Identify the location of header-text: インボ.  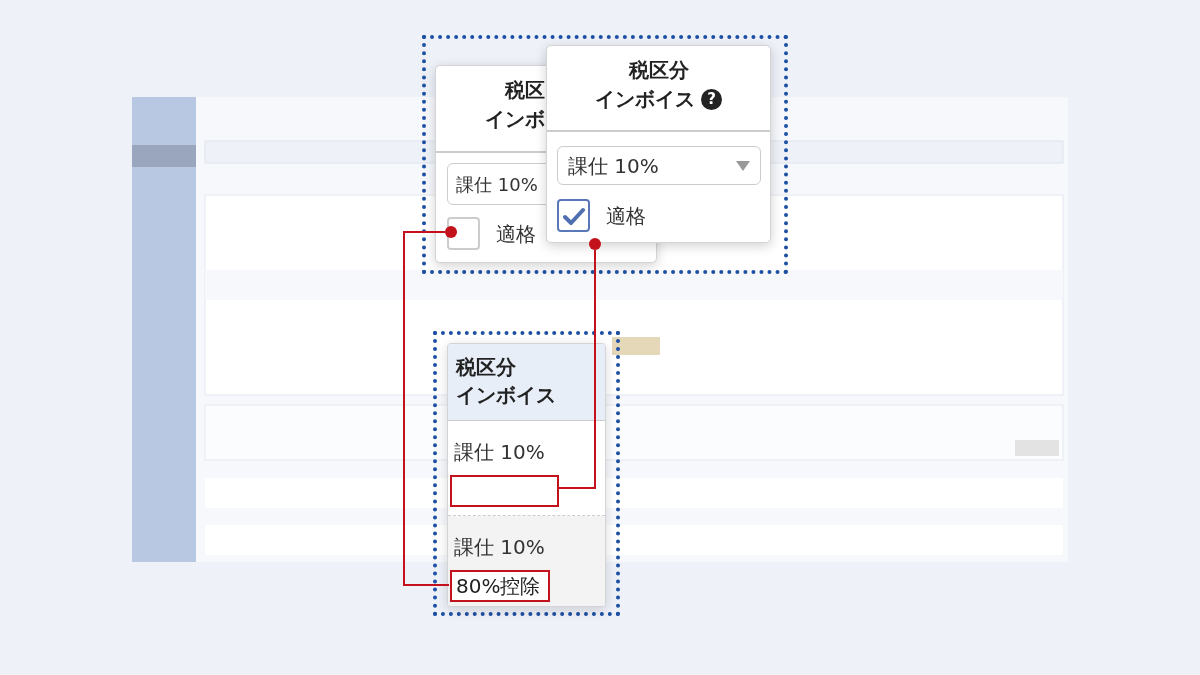
(515, 119).